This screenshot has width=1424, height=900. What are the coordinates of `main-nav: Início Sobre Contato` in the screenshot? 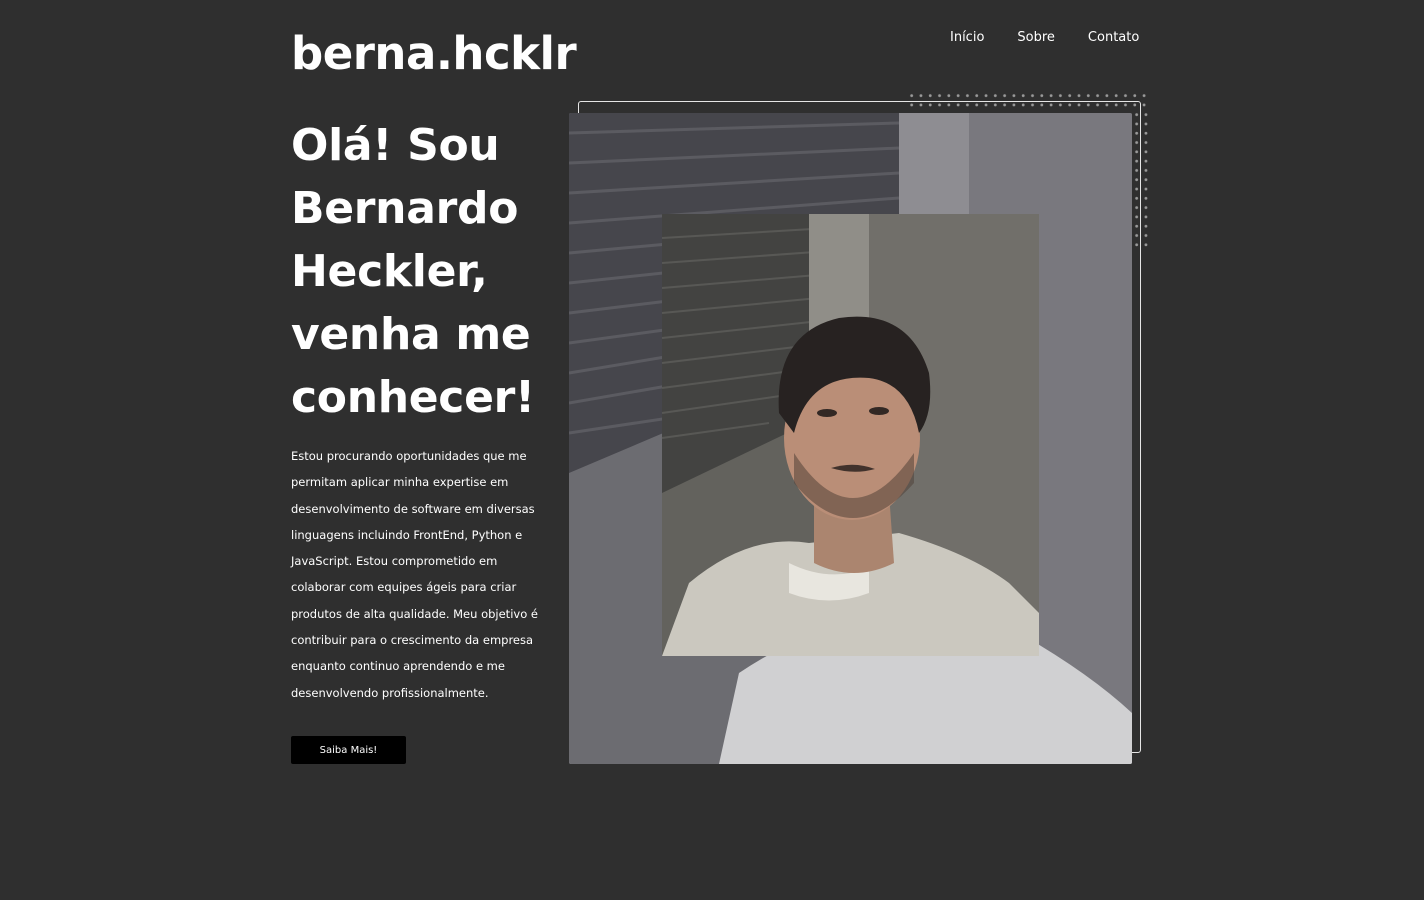 It's located at (1044, 38).